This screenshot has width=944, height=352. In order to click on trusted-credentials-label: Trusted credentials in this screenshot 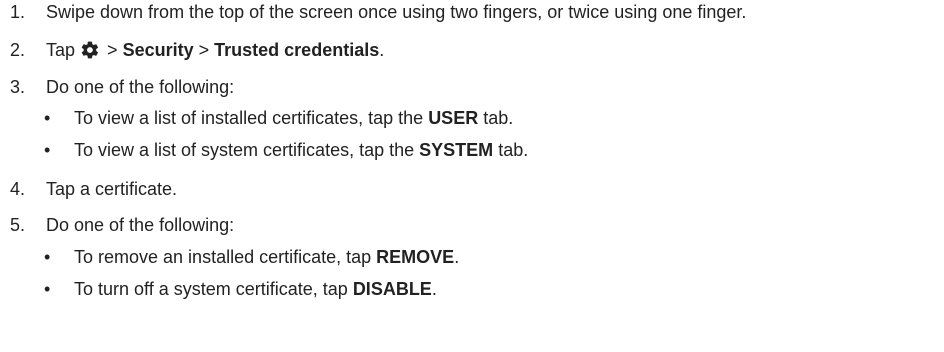, I will do `click(297, 50)`.